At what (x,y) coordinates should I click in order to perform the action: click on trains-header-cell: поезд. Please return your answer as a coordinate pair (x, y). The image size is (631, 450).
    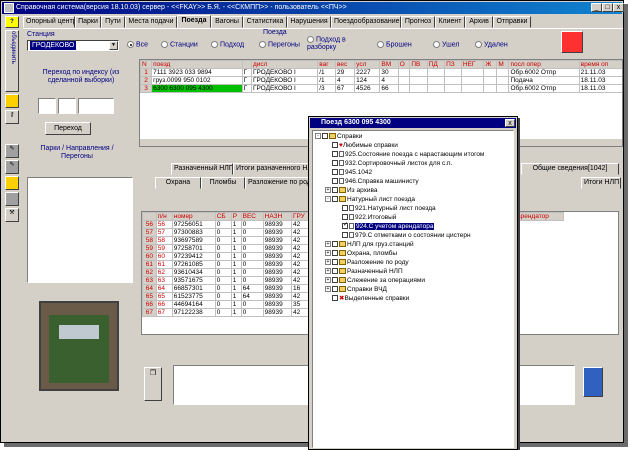
    Looking at the image, I should click on (197, 64).